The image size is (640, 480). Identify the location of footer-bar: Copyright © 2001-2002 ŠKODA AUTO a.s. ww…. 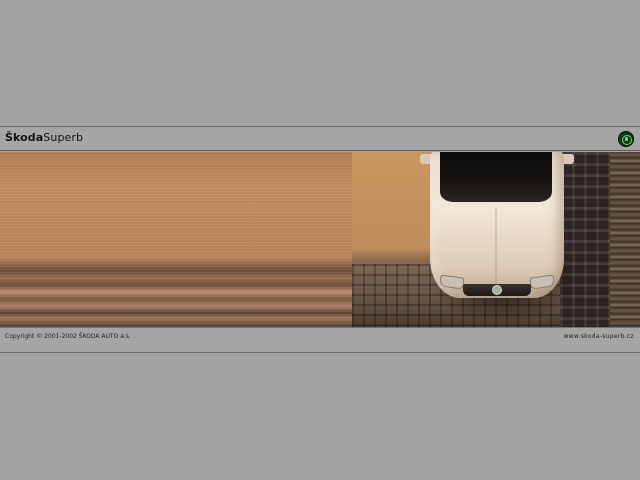
(320, 340).